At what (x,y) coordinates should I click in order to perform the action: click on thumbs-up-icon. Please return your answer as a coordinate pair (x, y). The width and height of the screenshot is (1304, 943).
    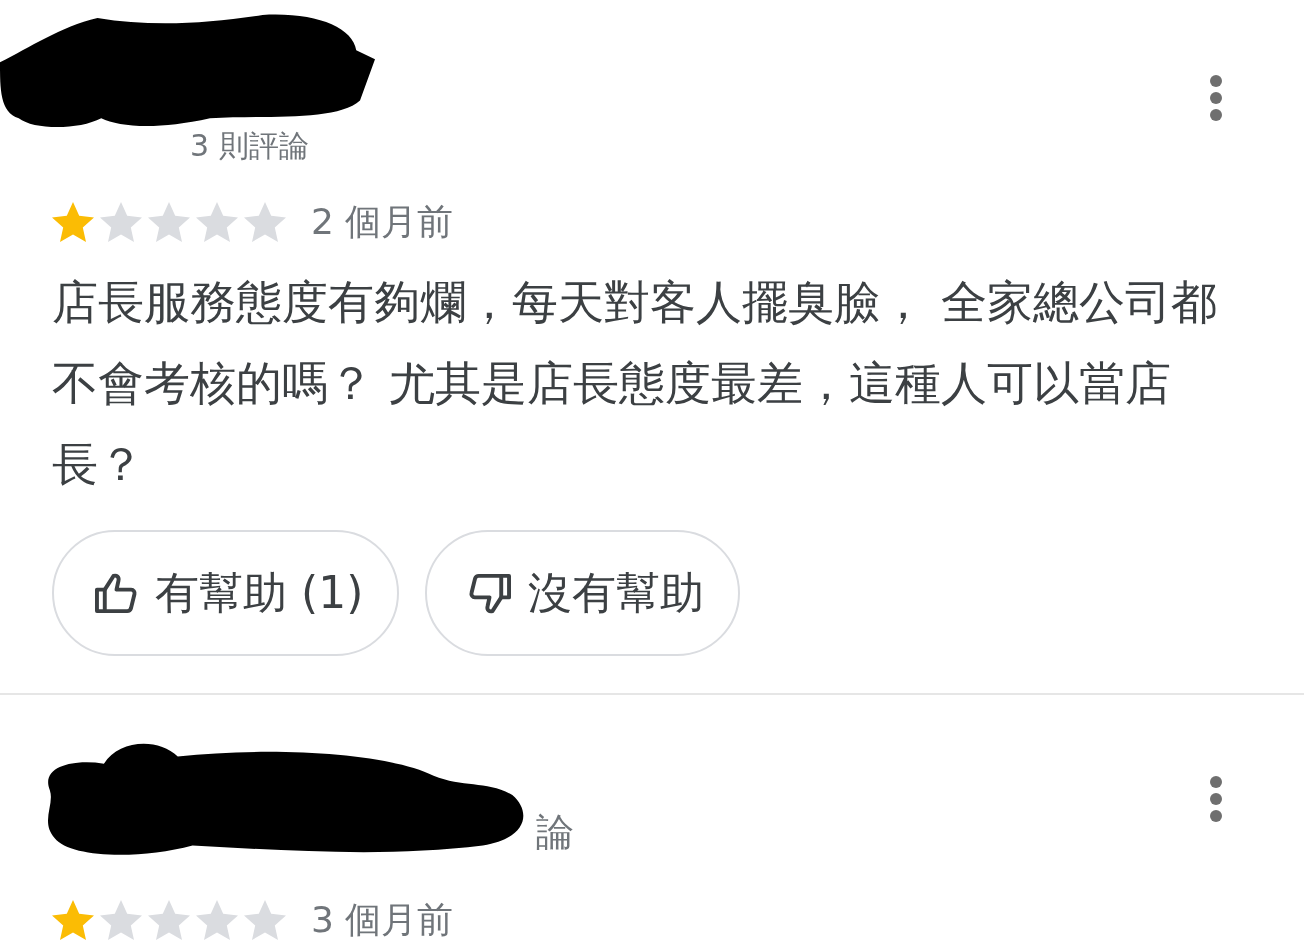
    Looking at the image, I should click on (116, 593).